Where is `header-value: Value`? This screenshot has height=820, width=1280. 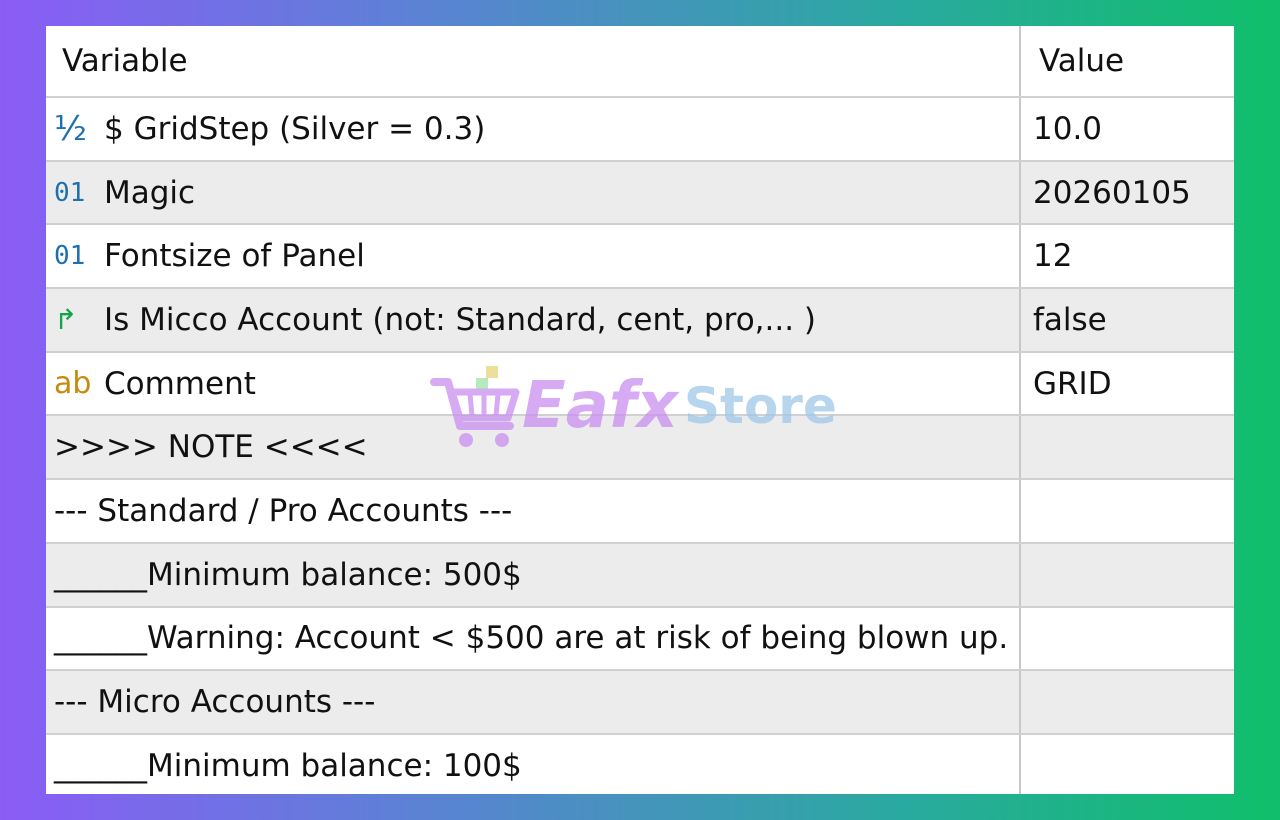 header-value: Value is located at coordinates (1127, 61).